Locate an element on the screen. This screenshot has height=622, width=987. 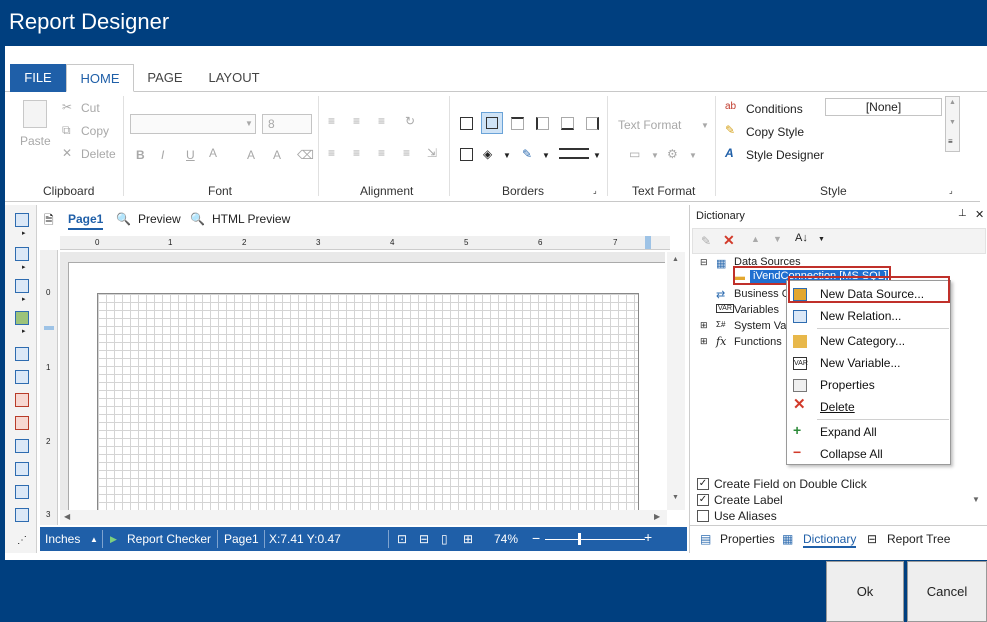
scroll-left-icon: ◀ is located at coordinates (67, 516).